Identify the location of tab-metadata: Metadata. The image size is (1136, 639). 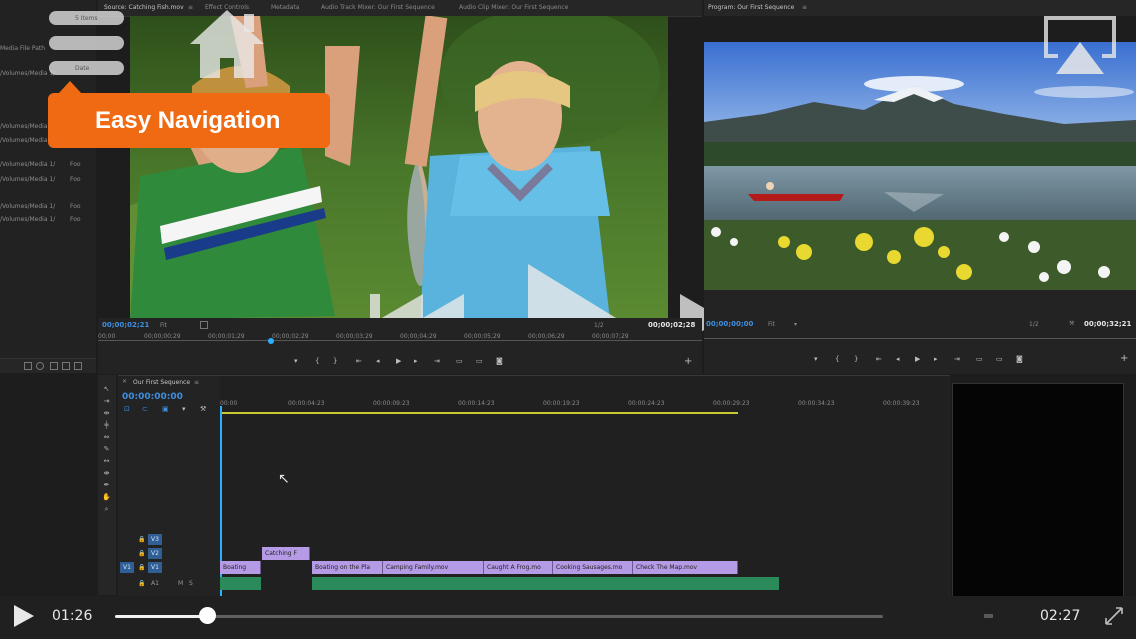
(285, 7).